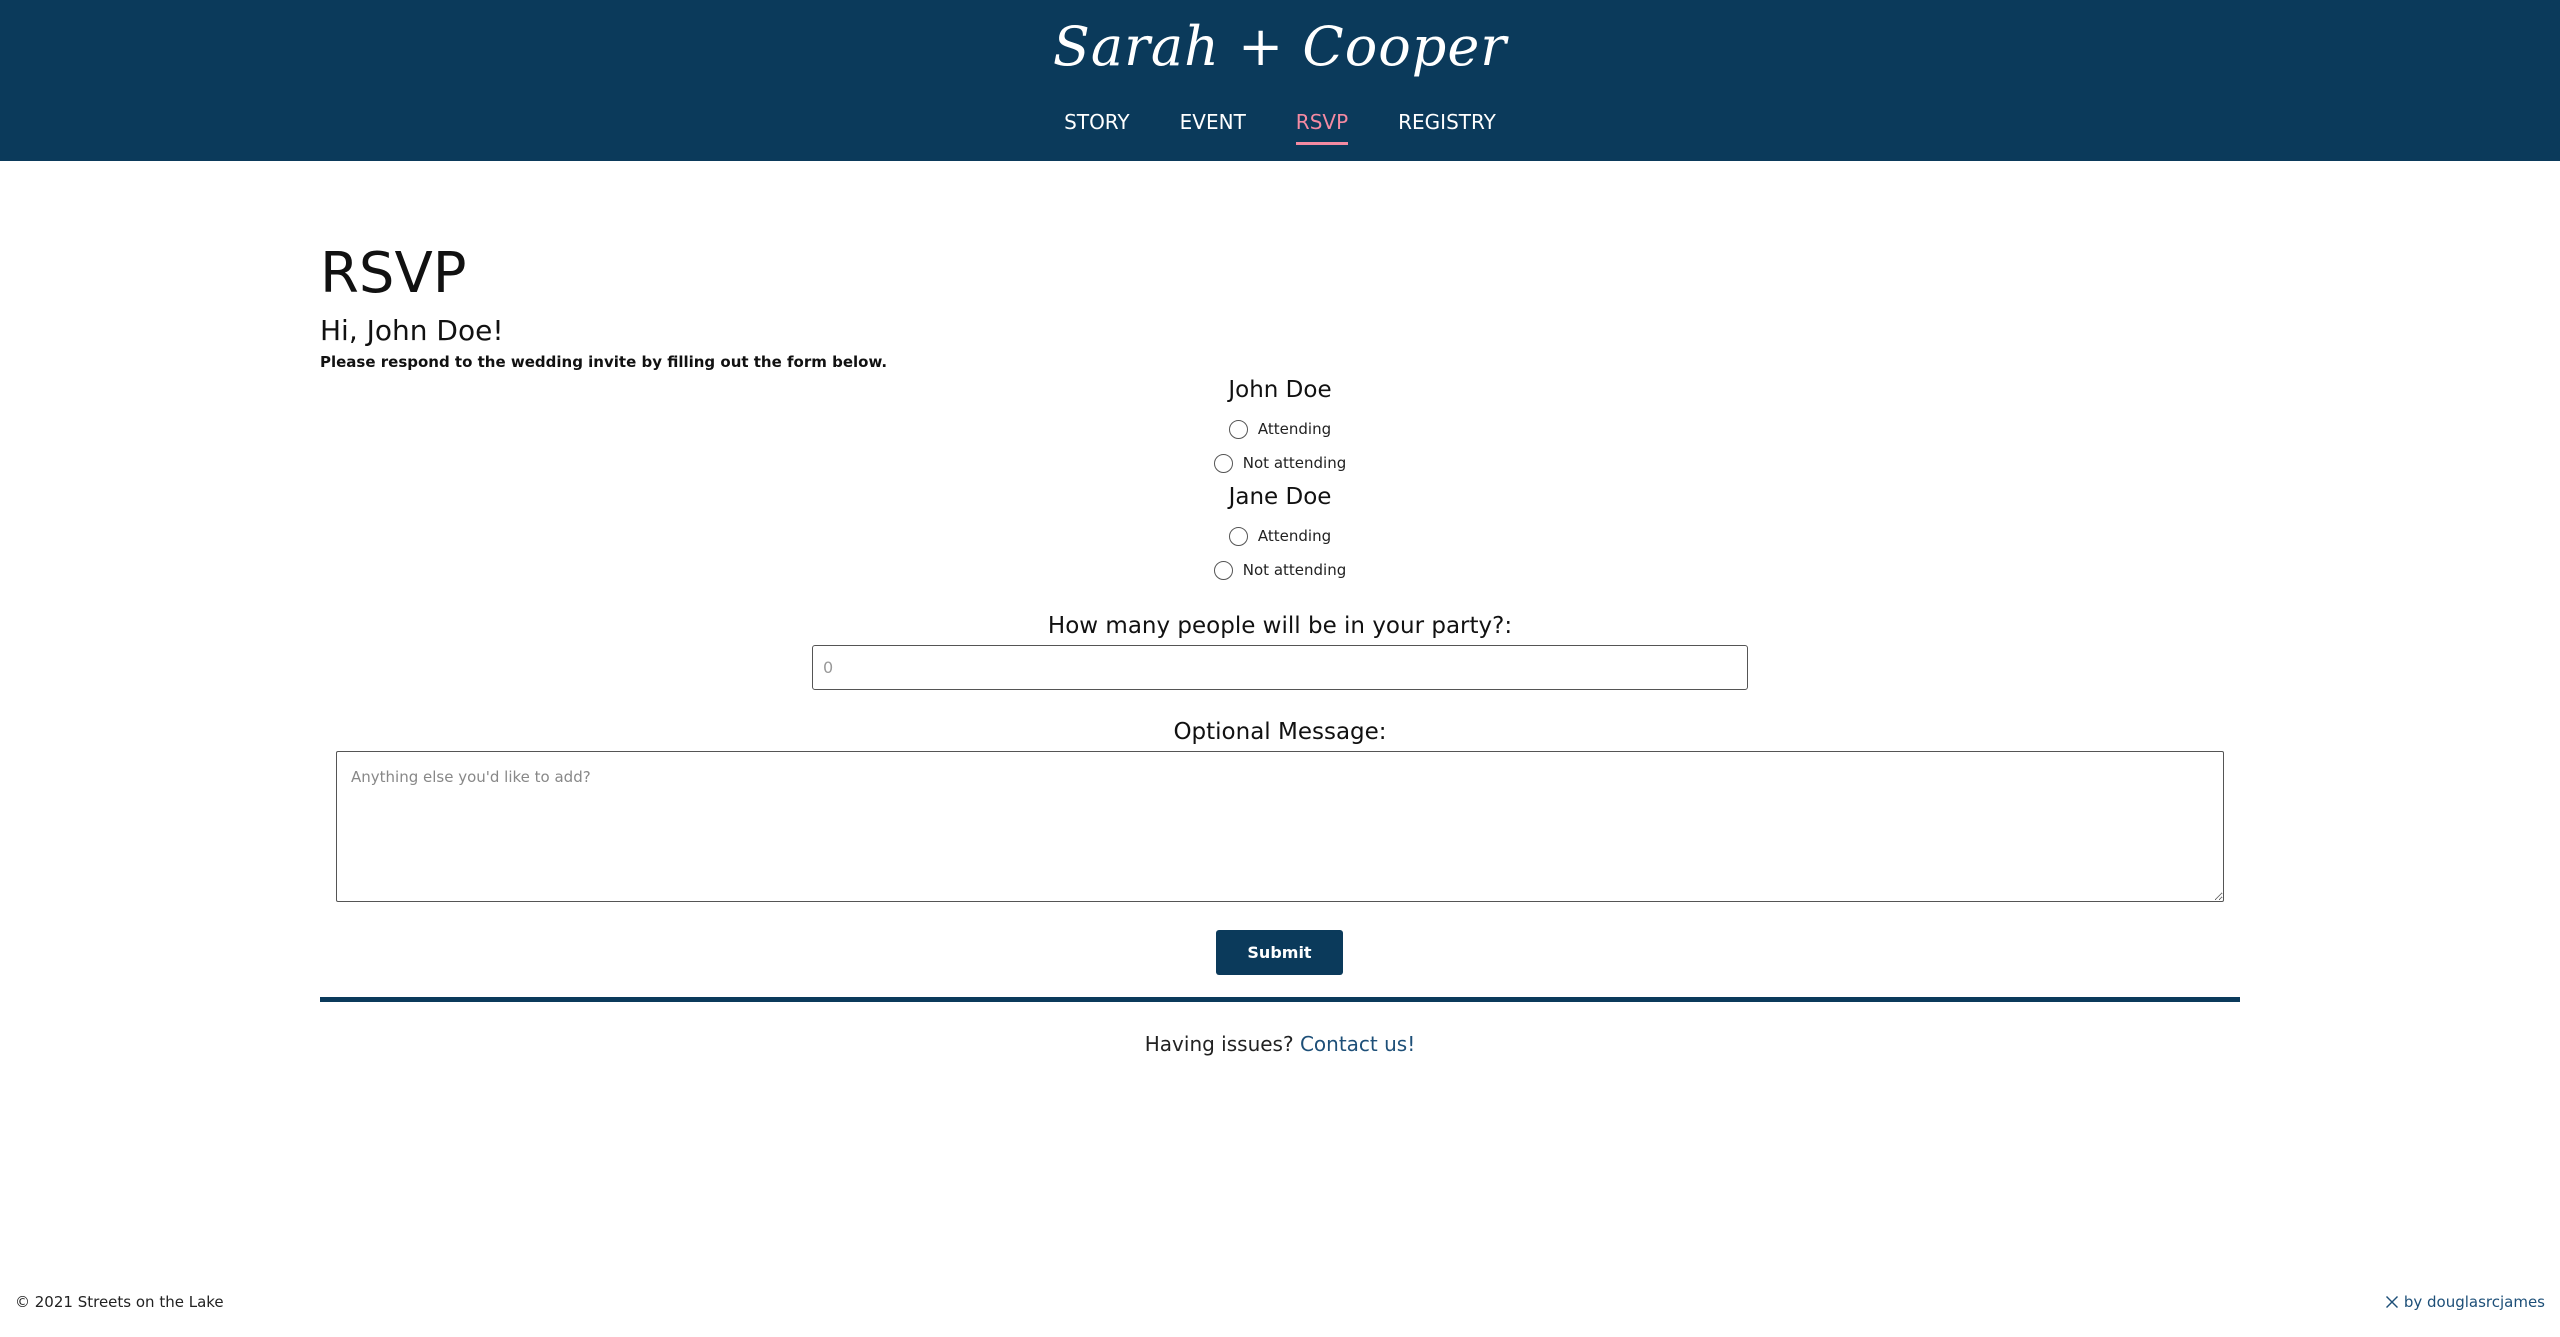 Image resolution: width=2560 pixels, height=1337 pixels. I want to click on guest-jane: Jane Doe Attending Not attending, so click(1280, 534).